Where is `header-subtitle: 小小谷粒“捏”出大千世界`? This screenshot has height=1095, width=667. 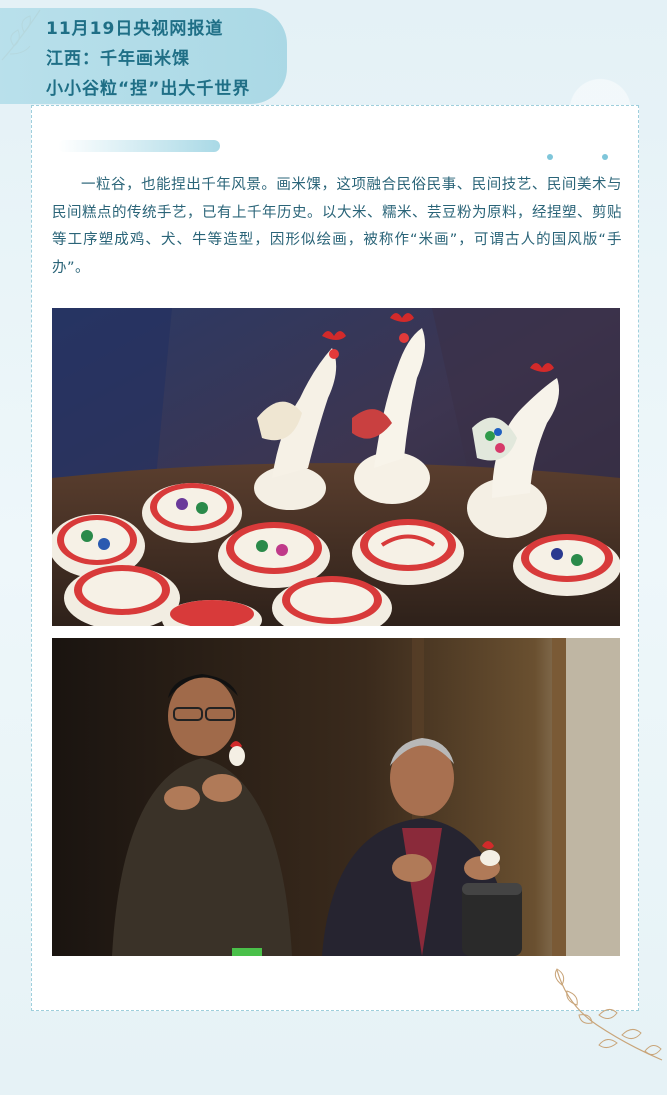 header-subtitle: 小小谷粒“捏”出大千世界 is located at coordinates (148, 89).